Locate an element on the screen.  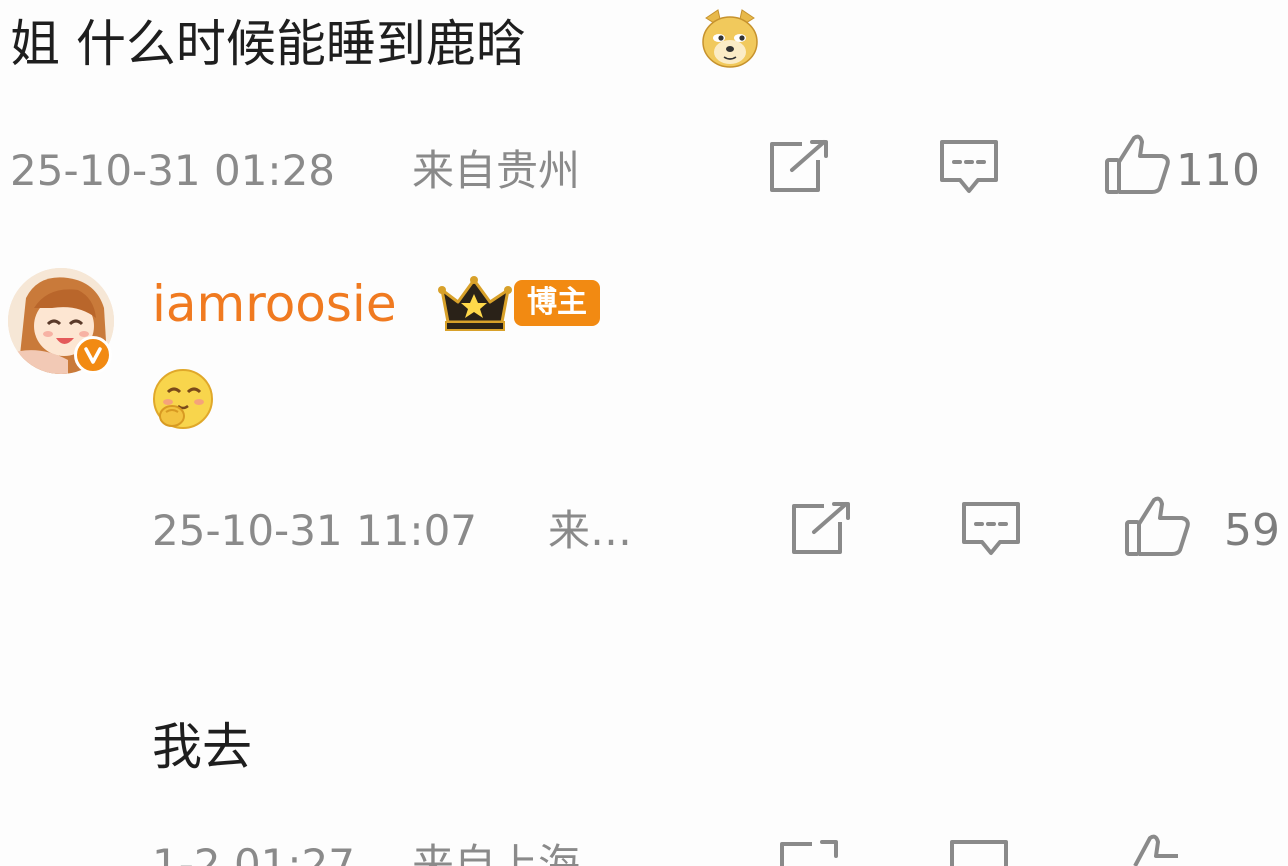
location: 来自上海 is located at coordinates (496, 853).